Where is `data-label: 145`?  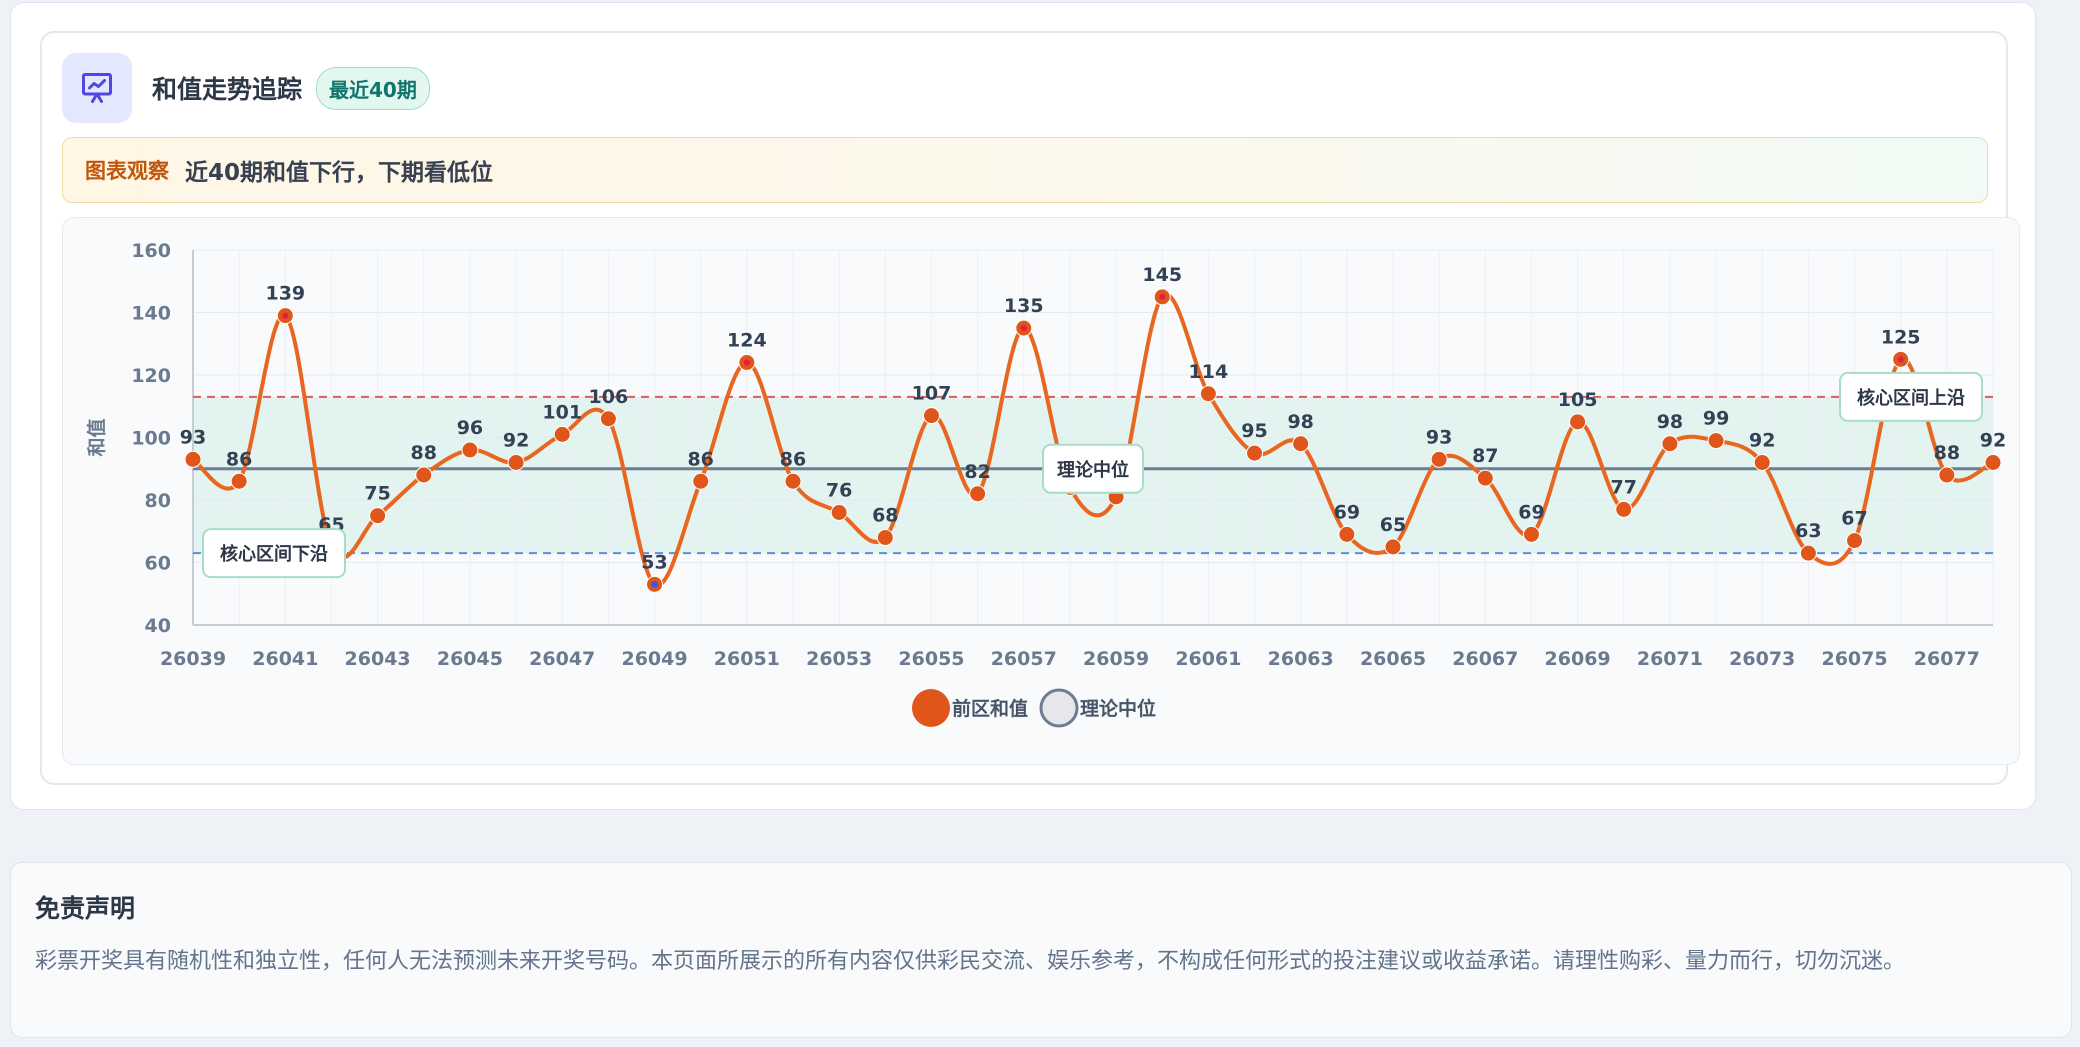
data-label: 145 is located at coordinates (1162, 275).